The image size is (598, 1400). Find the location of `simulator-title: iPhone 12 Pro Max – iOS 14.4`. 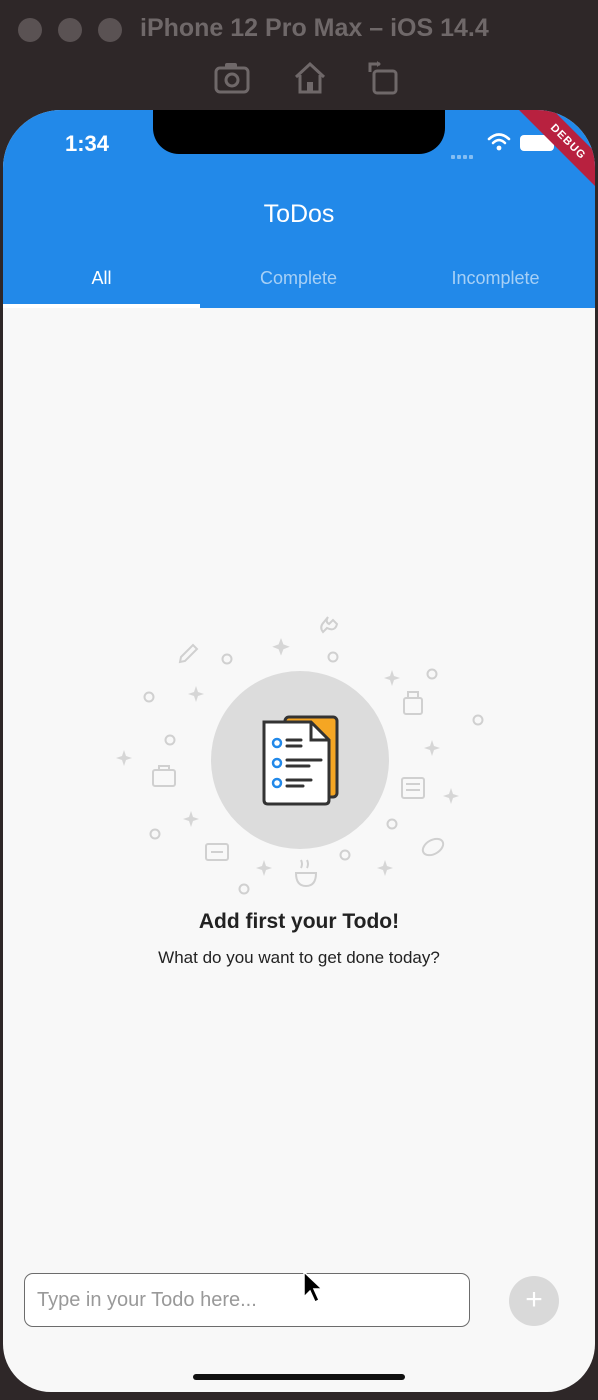

simulator-title: iPhone 12 Pro Max – iOS 14.4 is located at coordinates (314, 28).